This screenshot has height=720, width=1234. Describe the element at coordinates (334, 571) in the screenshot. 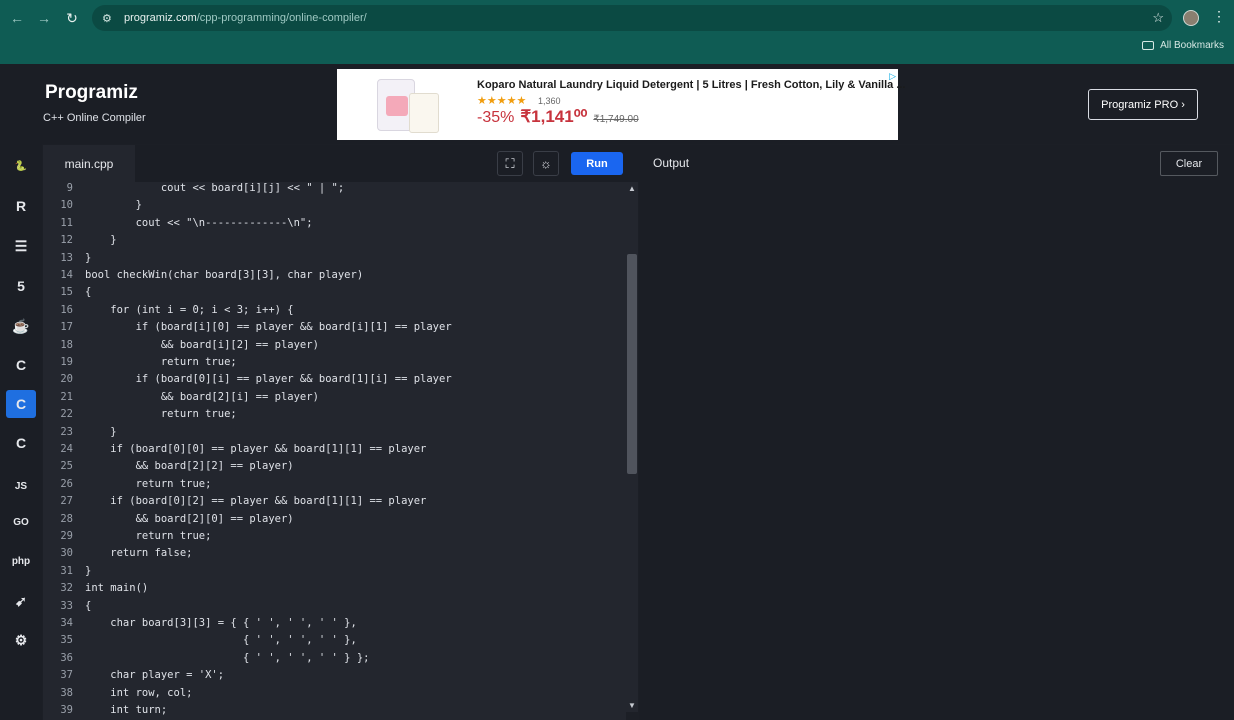

I see `code-line: 31}` at that location.